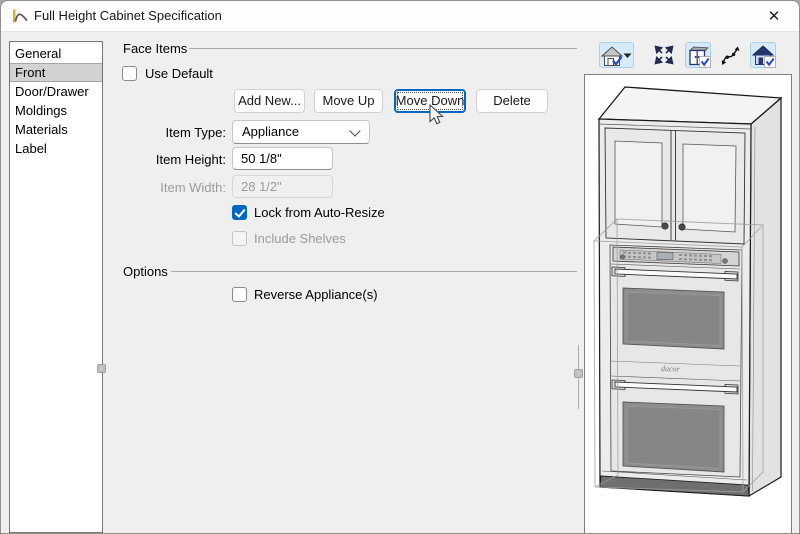 The height and width of the screenshot is (534, 800). I want to click on use-default-label: Use Default, so click(179, 73).